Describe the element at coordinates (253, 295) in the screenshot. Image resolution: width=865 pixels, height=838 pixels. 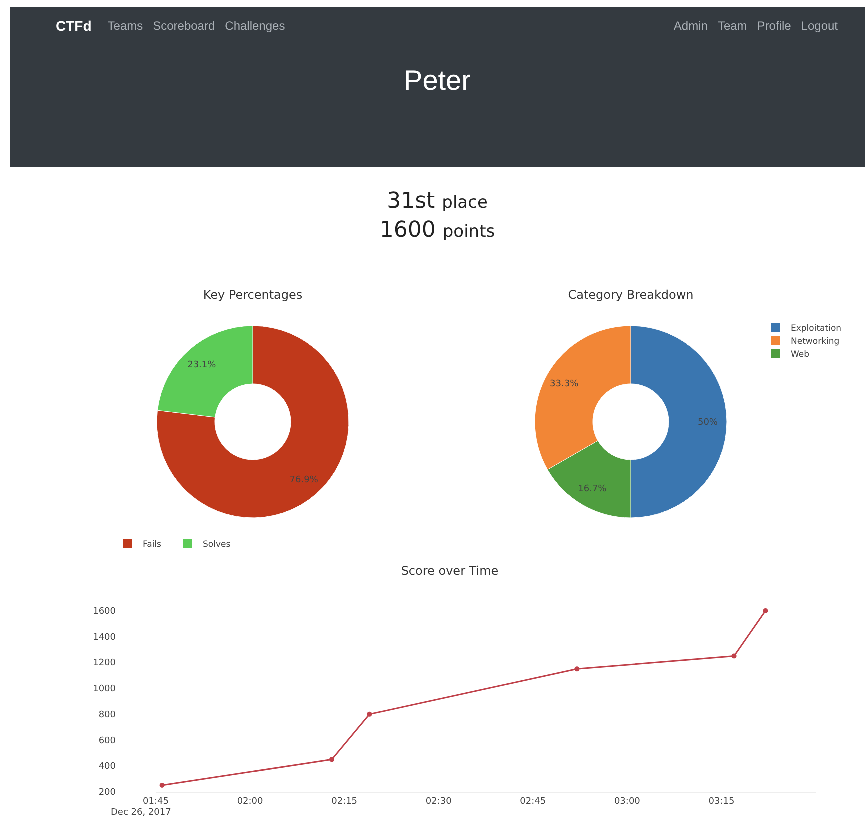
I see `chart-title: Key Percentages` at that location.